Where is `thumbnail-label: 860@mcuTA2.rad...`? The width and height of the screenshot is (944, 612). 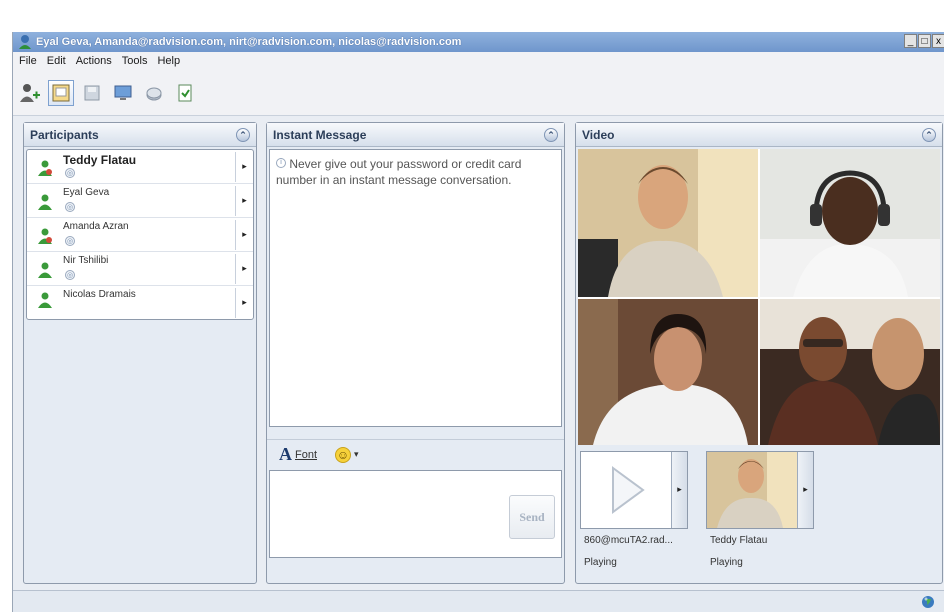
thumbnail-label: 860@mcuTA2.rad... is located at coordinates (628, 540).